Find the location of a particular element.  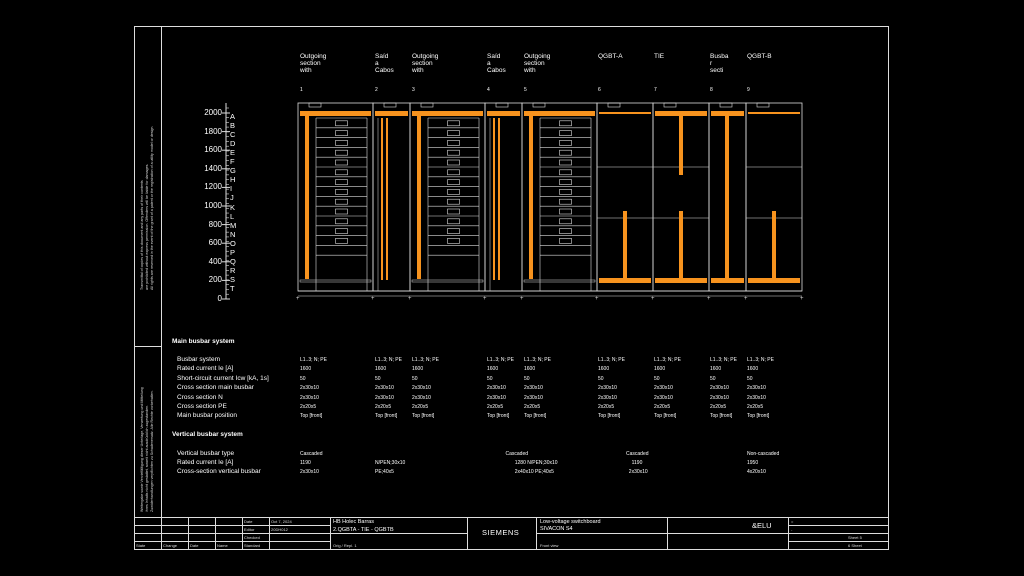

cubicle-outline is located at coordinates (391, 197).